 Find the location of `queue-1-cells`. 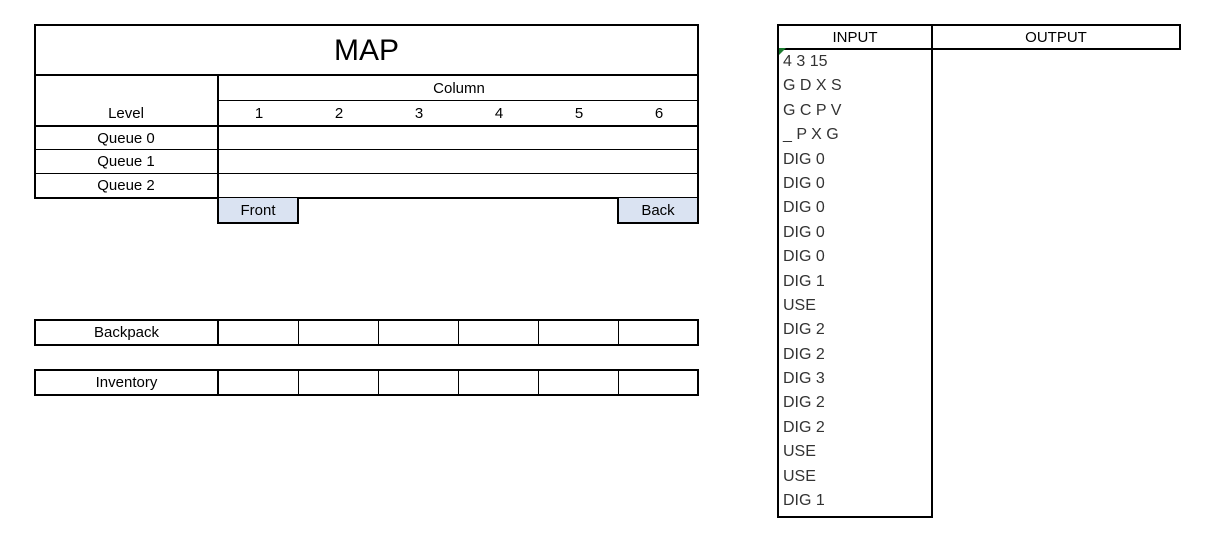

queue-1-cells is located at coordinates (459, 161).